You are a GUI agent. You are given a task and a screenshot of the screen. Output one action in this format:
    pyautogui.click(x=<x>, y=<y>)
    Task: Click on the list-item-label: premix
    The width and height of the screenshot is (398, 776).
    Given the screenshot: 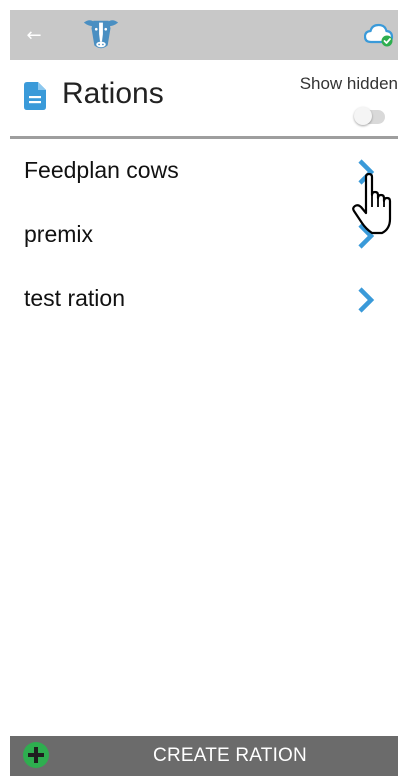 What is the action you would take?
    pyautogui.click(x=59, y=234)
    